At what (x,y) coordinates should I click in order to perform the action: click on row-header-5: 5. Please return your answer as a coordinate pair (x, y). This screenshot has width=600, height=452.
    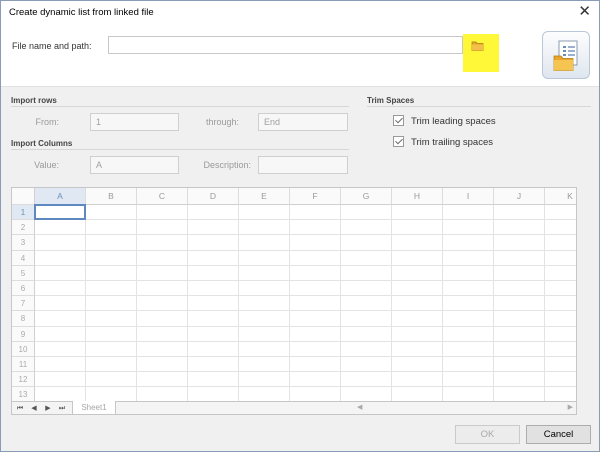
    Looking at the image, I should click on (23, 273).